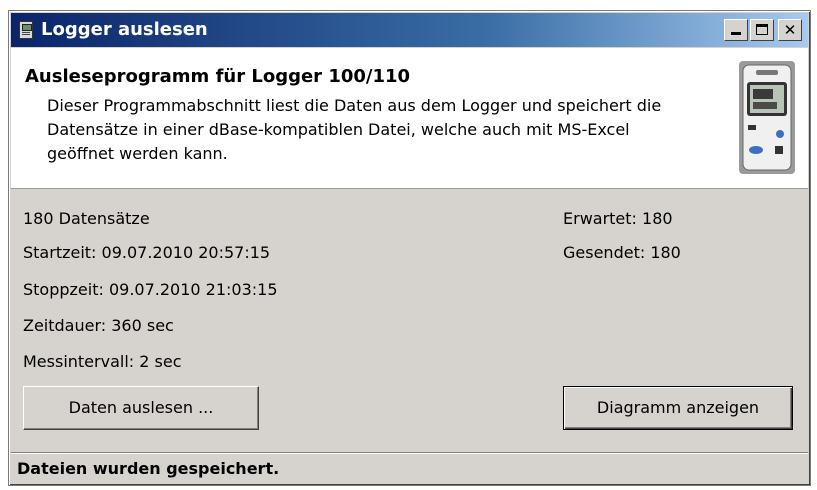  What do you see at coordinates (150, 289) in the screenshot?
I see `stop-time: Stoppzeit: 09.07.2010 21:03:15` at bounding box center [150, 289].